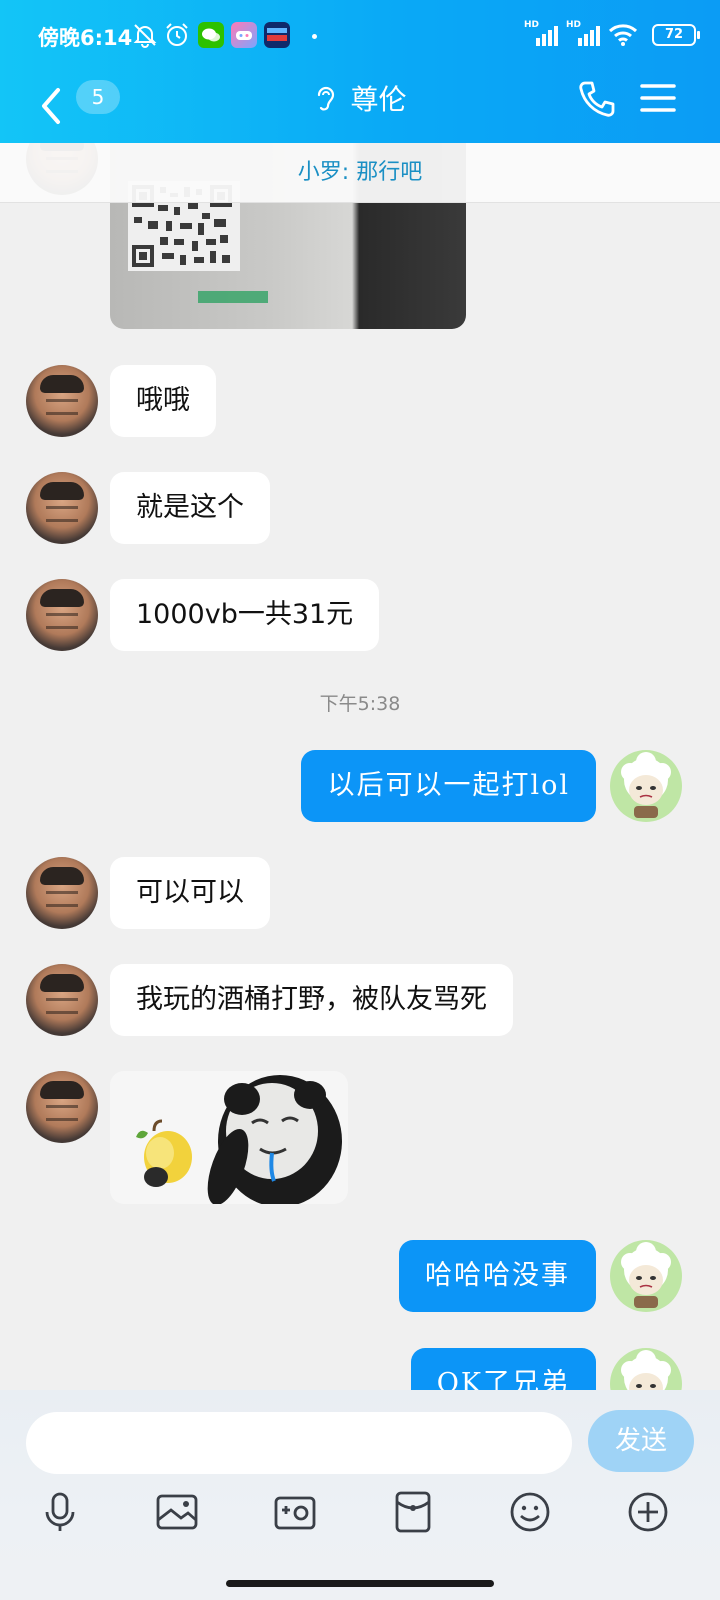  What do you see at coordinates (211, 35) in the screenshot?
I see `wechat-app-icon` at bounding box center [211, 35].